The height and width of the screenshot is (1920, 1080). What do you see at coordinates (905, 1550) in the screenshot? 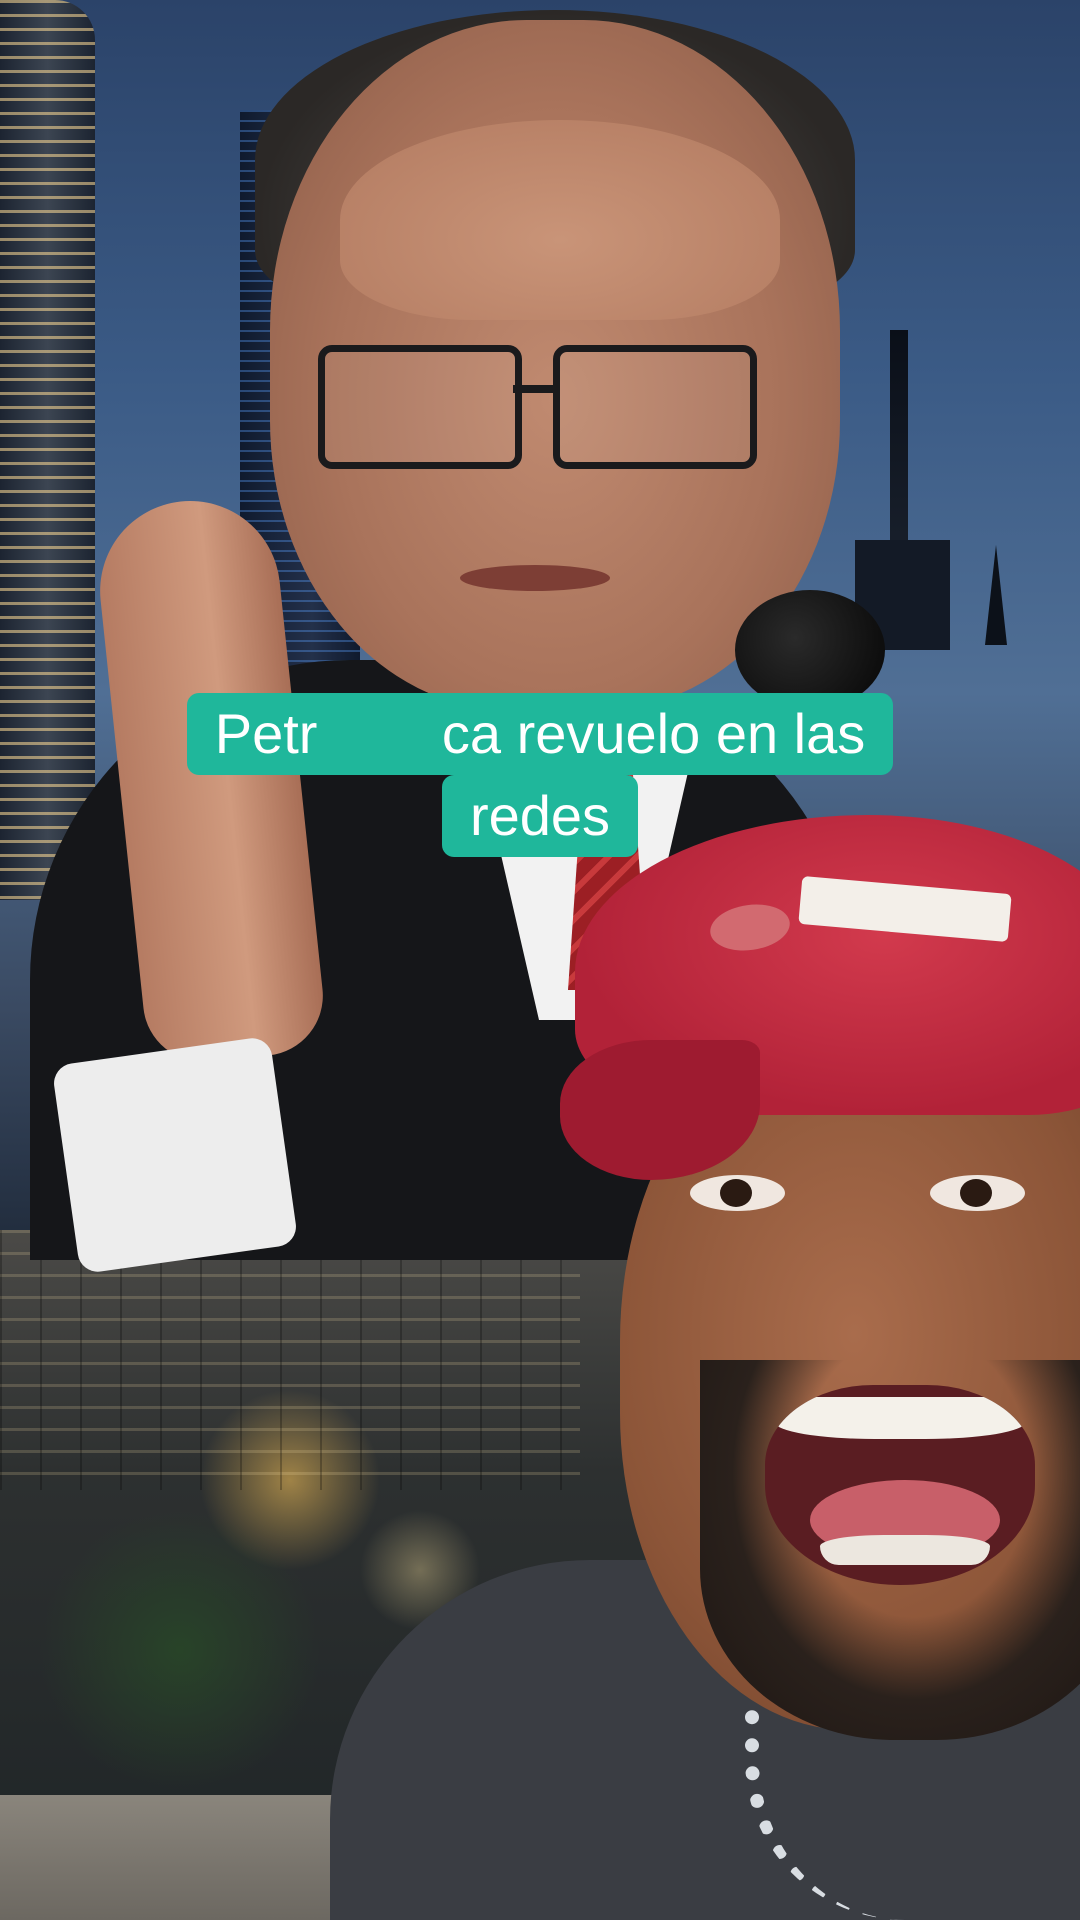
I see `lower-teeth` at bounding box center [905, 1550].